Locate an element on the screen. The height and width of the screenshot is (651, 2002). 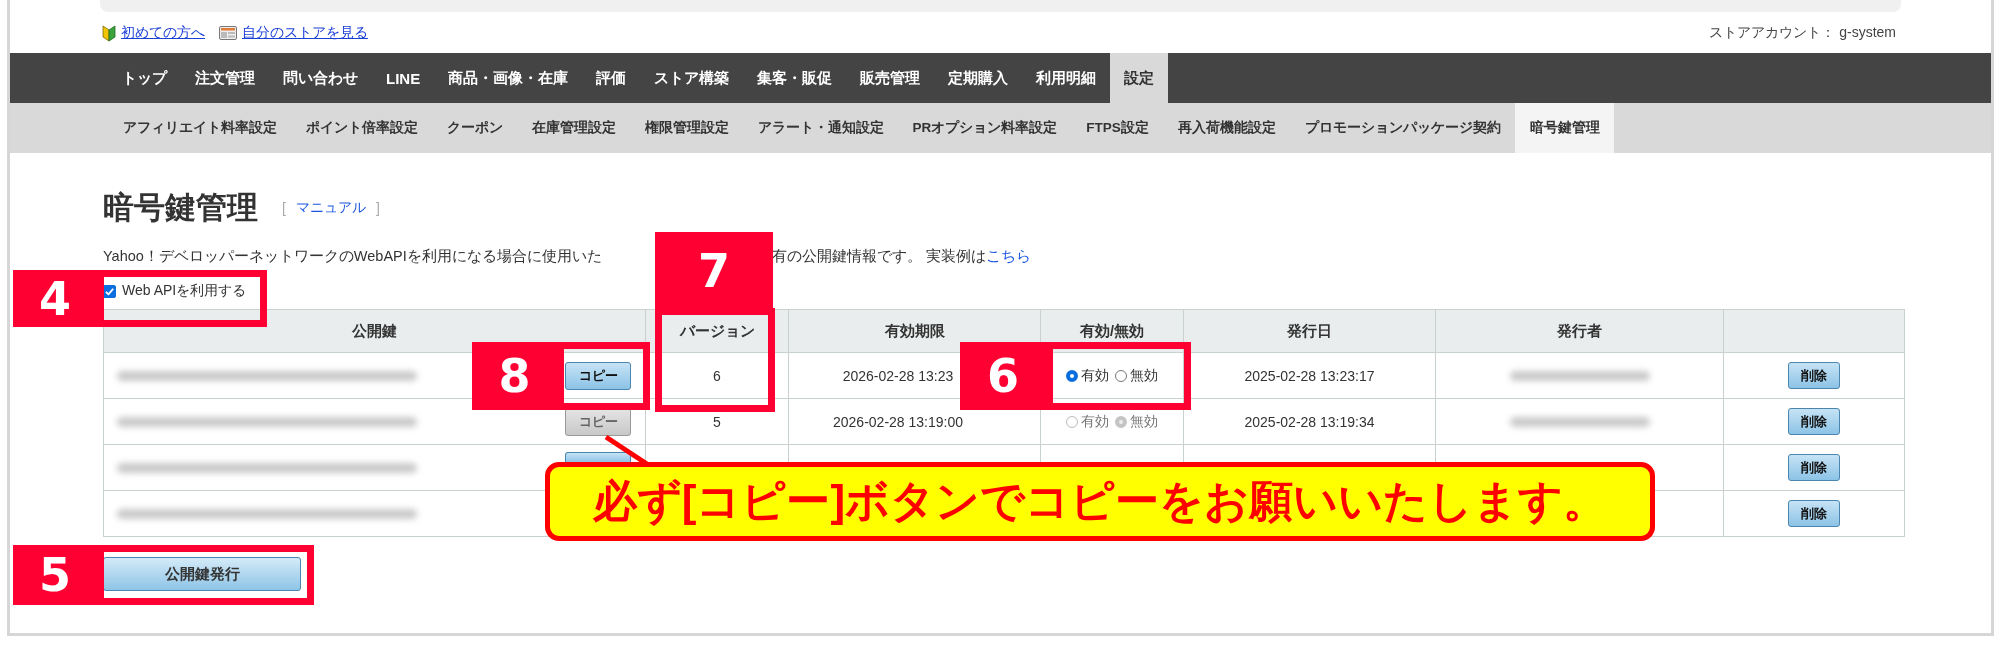
nav-tab: トップ is located at coordinates (144, 78).